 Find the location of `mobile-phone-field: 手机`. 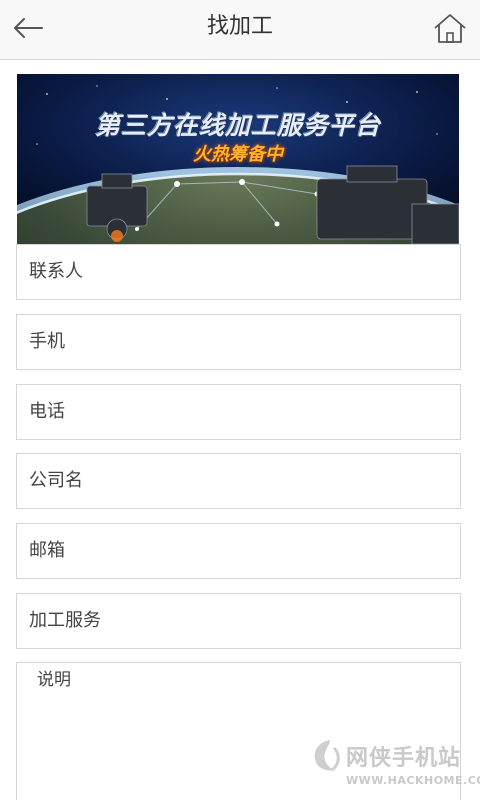

mobile-phone-field: 手机 is located at coordinates (238, 342).